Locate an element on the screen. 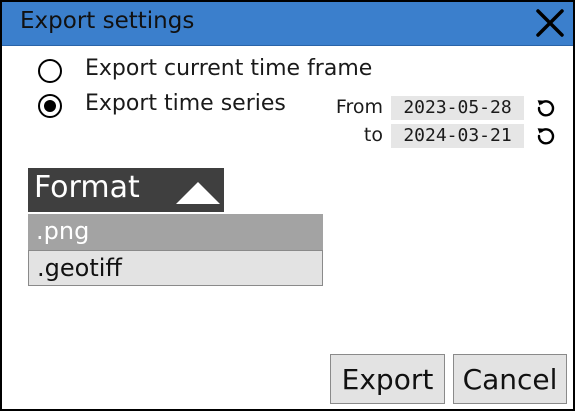 The width and height of the screenshot is (575, 411). format-dropdown-toggle: Format is located at coordinates (126, 190).